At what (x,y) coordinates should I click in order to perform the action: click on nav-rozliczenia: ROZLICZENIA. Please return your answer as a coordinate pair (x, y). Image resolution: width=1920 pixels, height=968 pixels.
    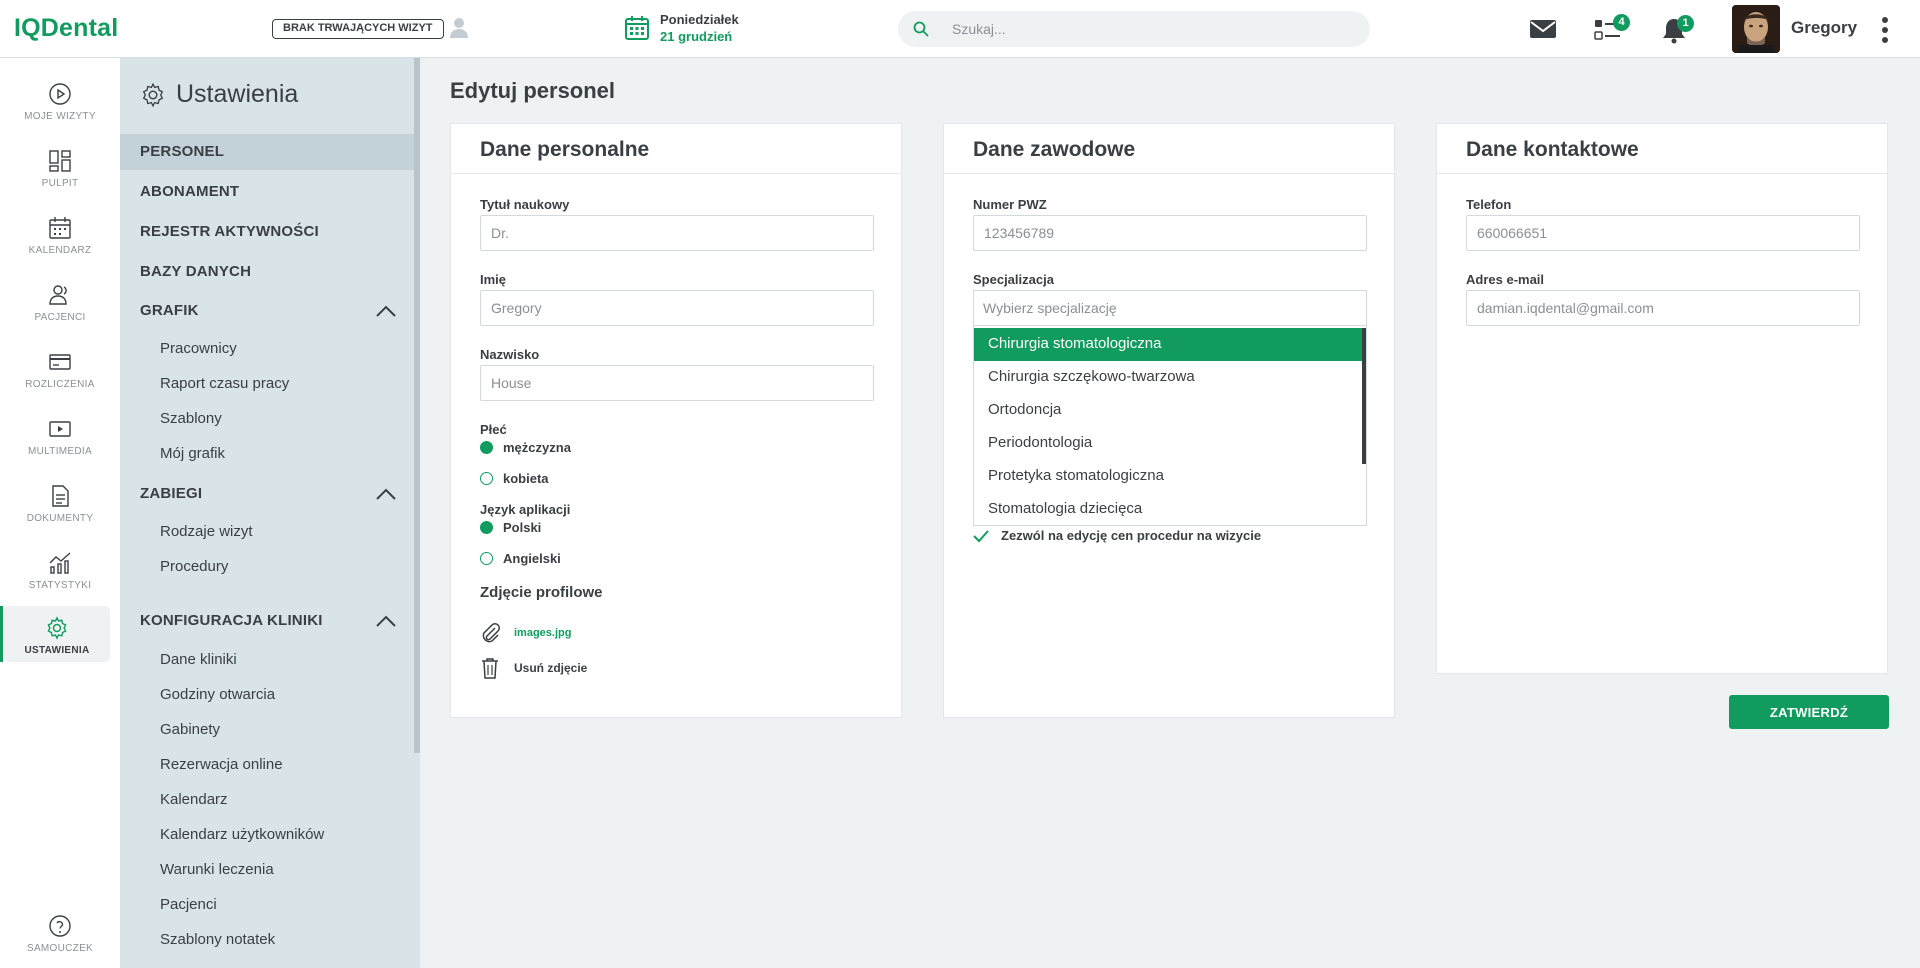
    Looking at the image, I should click on (60, 373).